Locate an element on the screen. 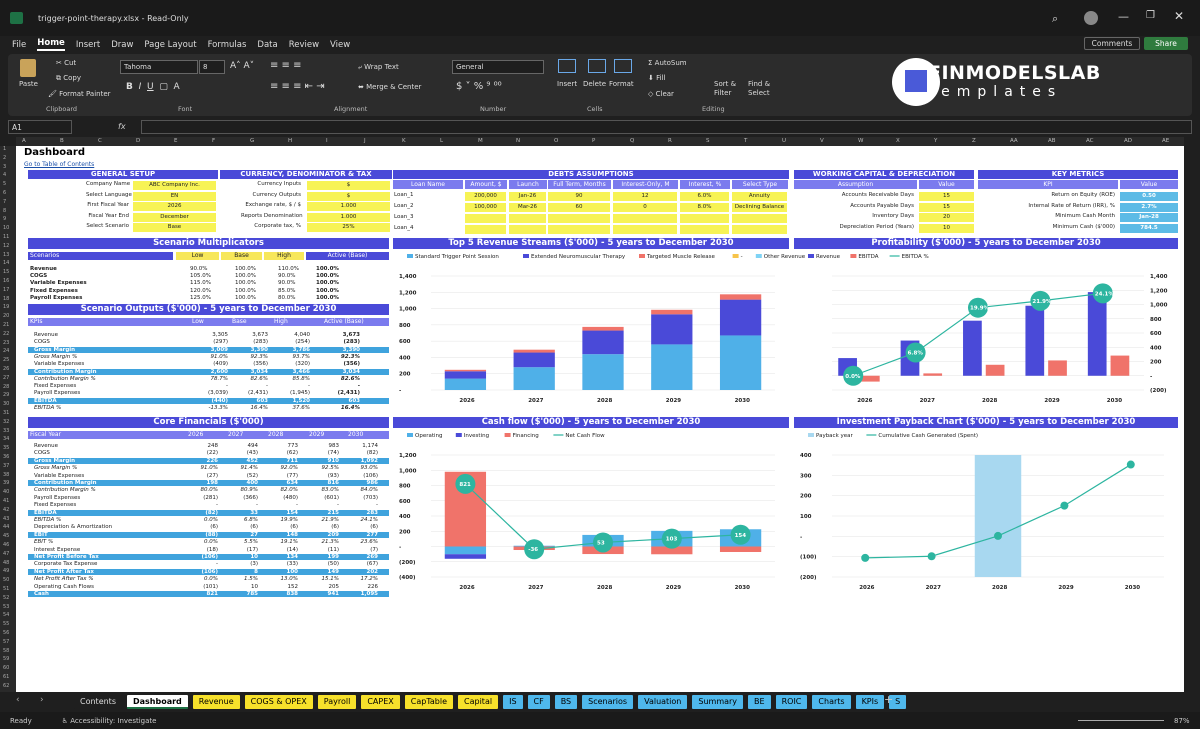  row-number: 33 is located at coordinates (6, 431).